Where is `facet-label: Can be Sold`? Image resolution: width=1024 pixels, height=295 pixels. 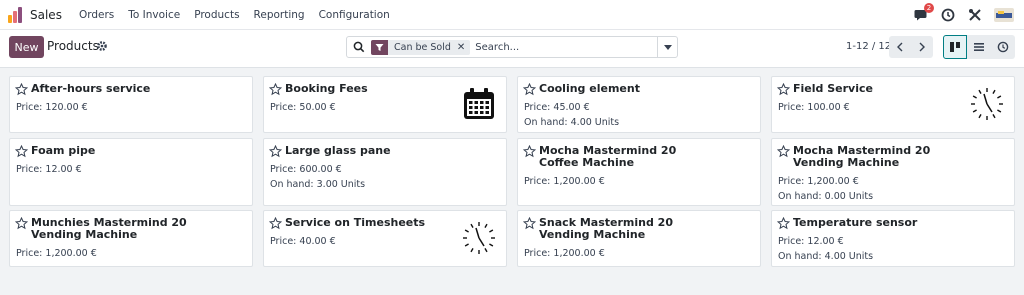
facet-label: Can be Sold is located at coordinates (422, 47).